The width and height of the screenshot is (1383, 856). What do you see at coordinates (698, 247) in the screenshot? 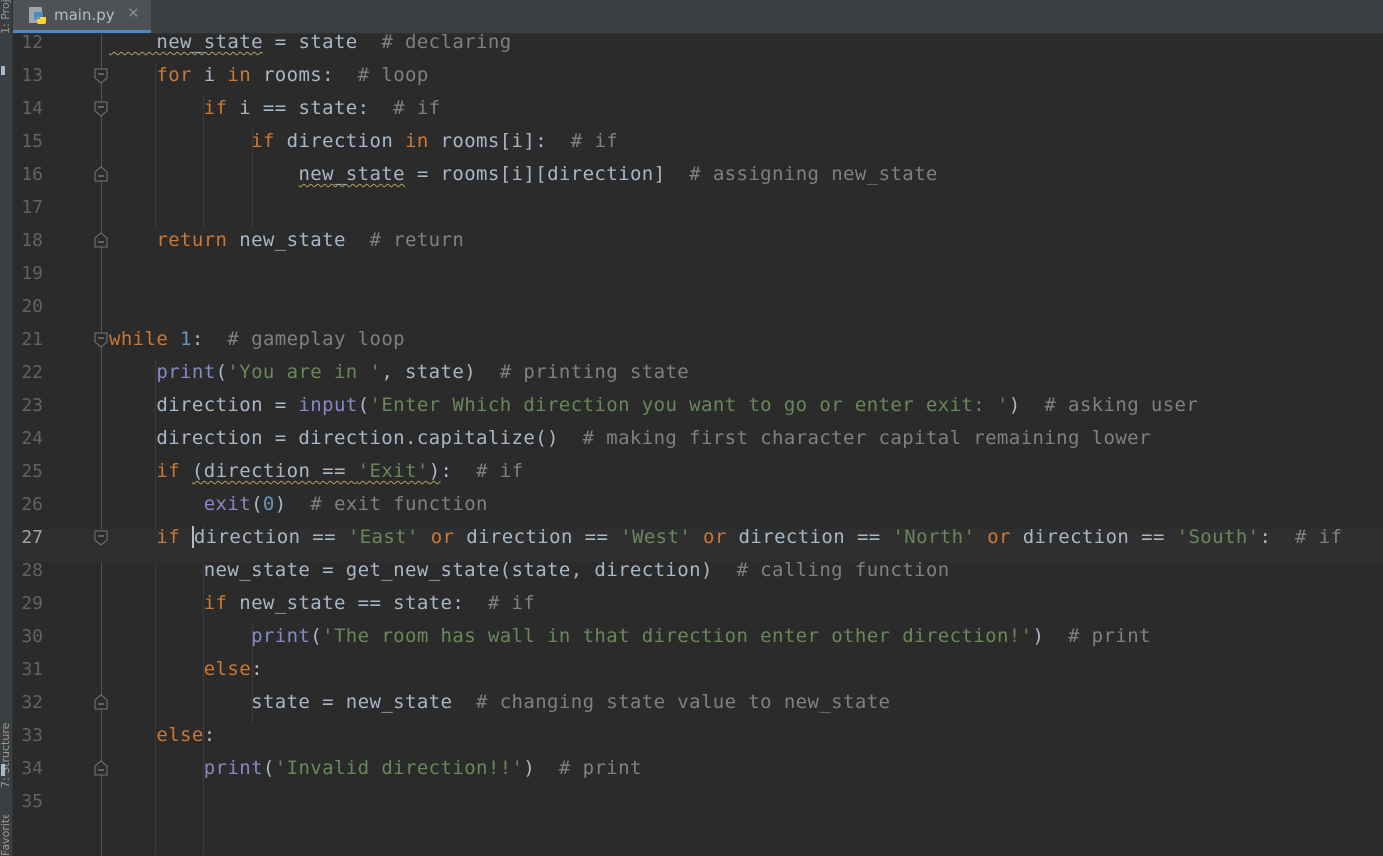
I see `code-line: 18 return new_state # return` at bounding box center [698, 247].